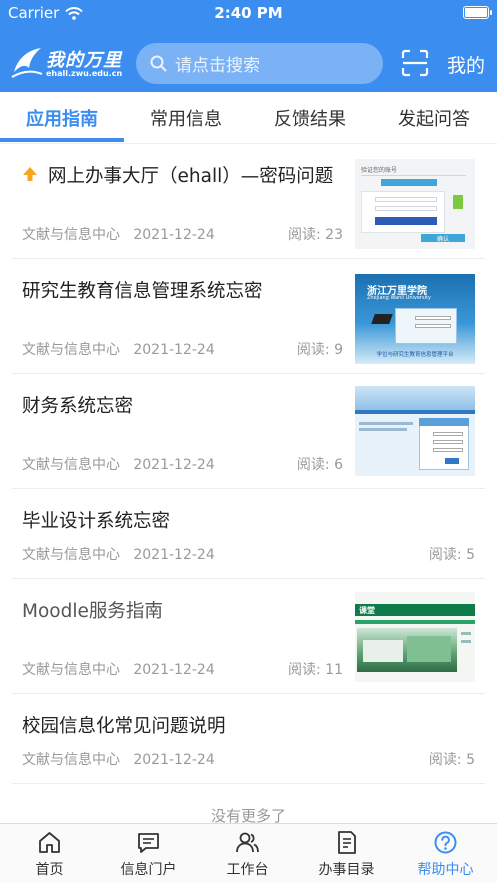  I want to click on list-item: 毕业设计系统忘密 文献与信息中心 2021-12-24 阅读: 5, so click(248, 534).